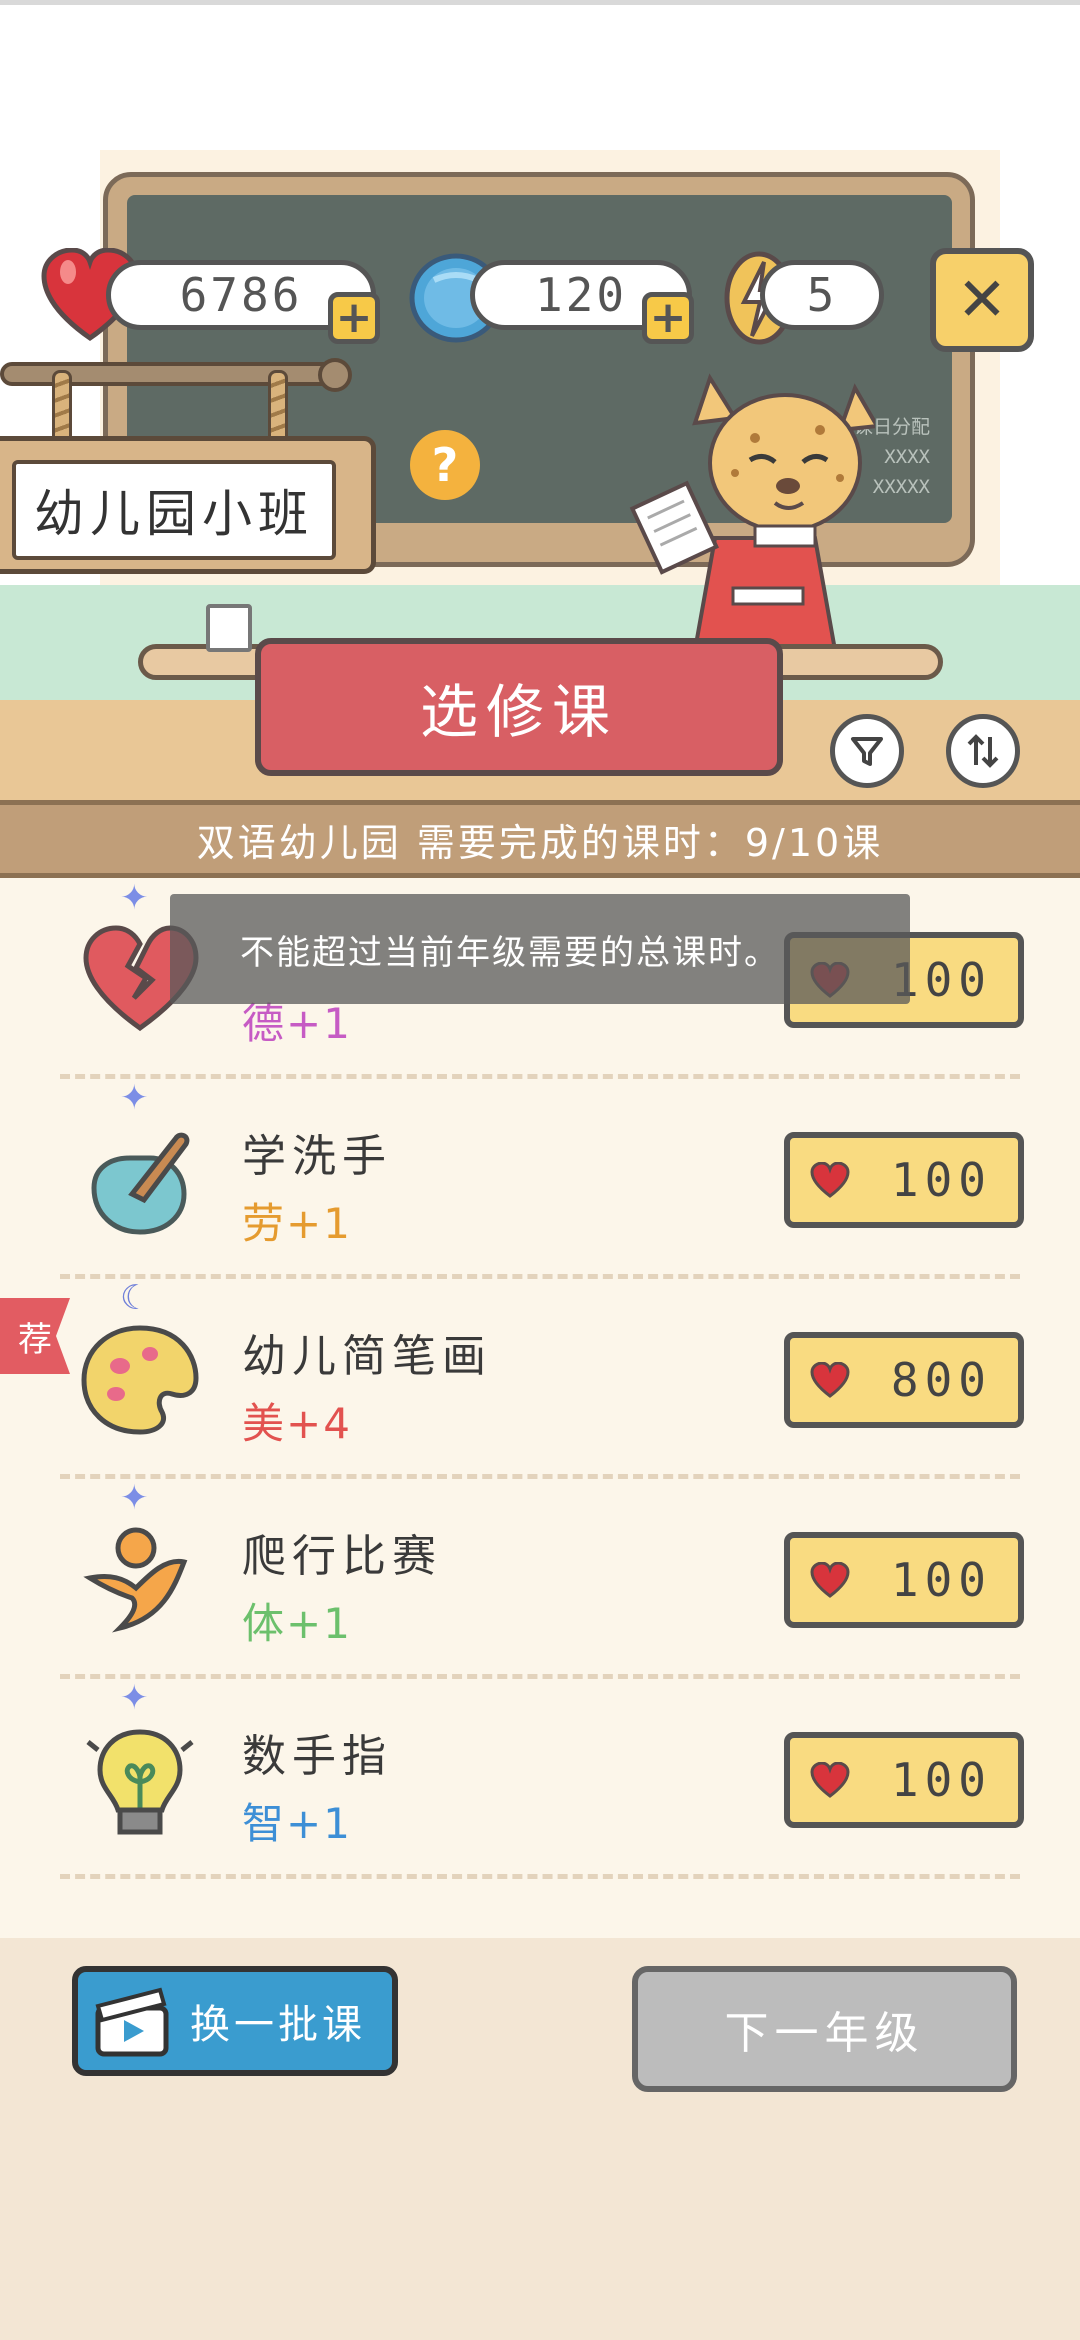 This screenshot has width=1080, height=2340. Describe the element at coordinates (824, 2029) in the screenshot. I see `next-grade-button: 下一年级` at that location.